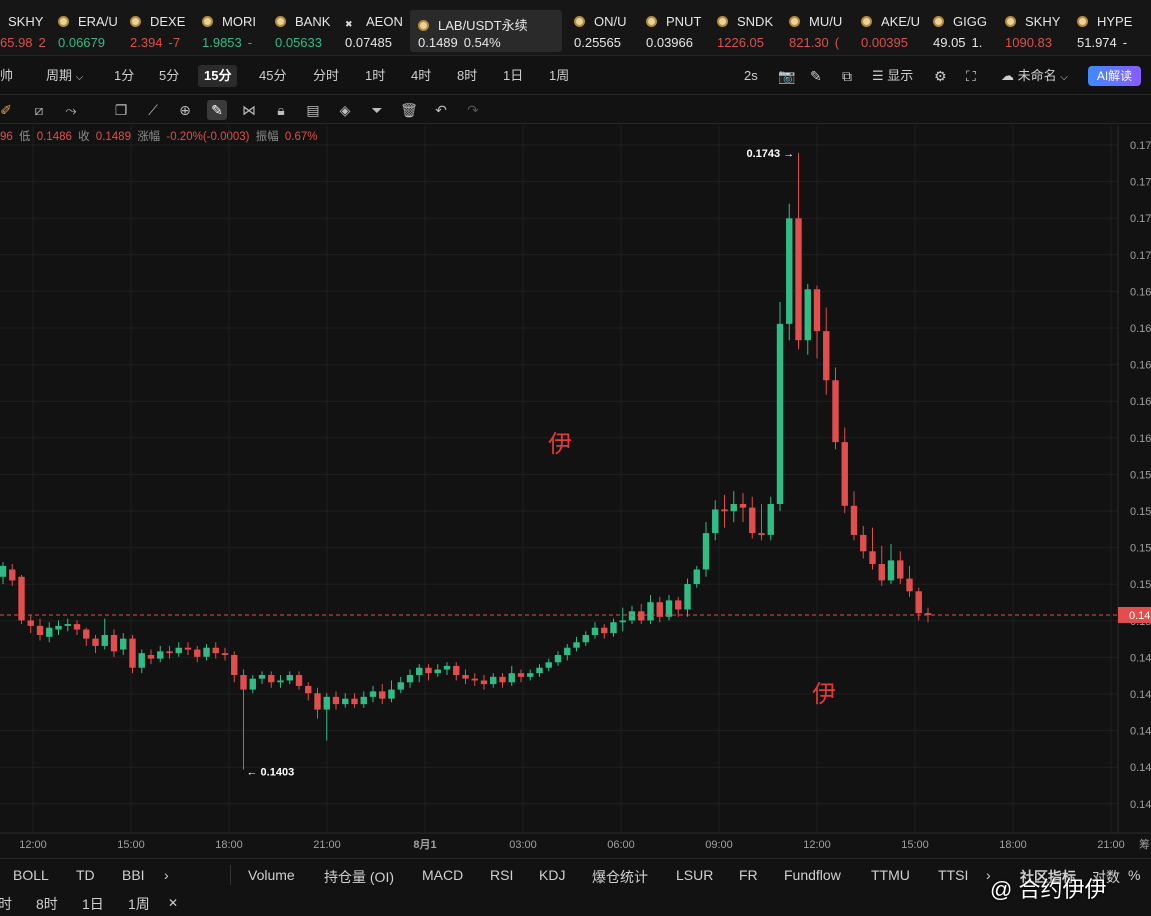  I want to click on zoom-in-icon: ⊕, so click(185, 110).